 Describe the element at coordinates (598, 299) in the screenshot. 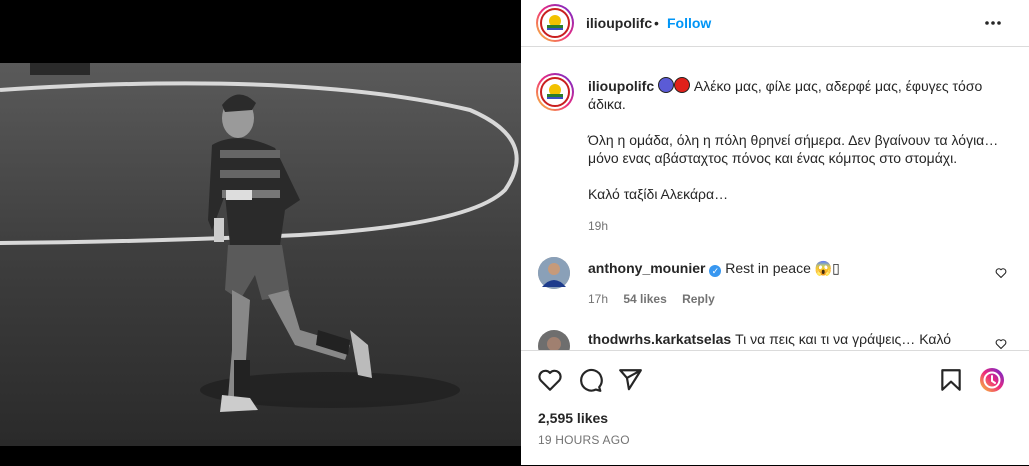

I see `comment-time: 17h` at that location.